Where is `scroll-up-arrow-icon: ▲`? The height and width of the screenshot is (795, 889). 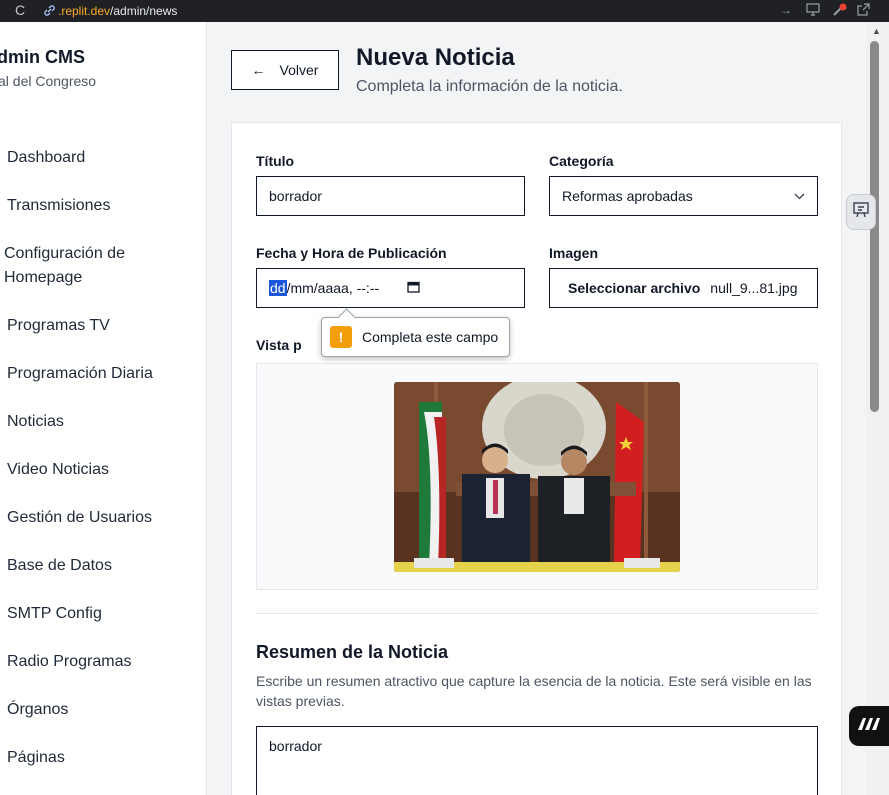 scroll-up-arrow-icon: ▲ is located at coordinates (876, 31).